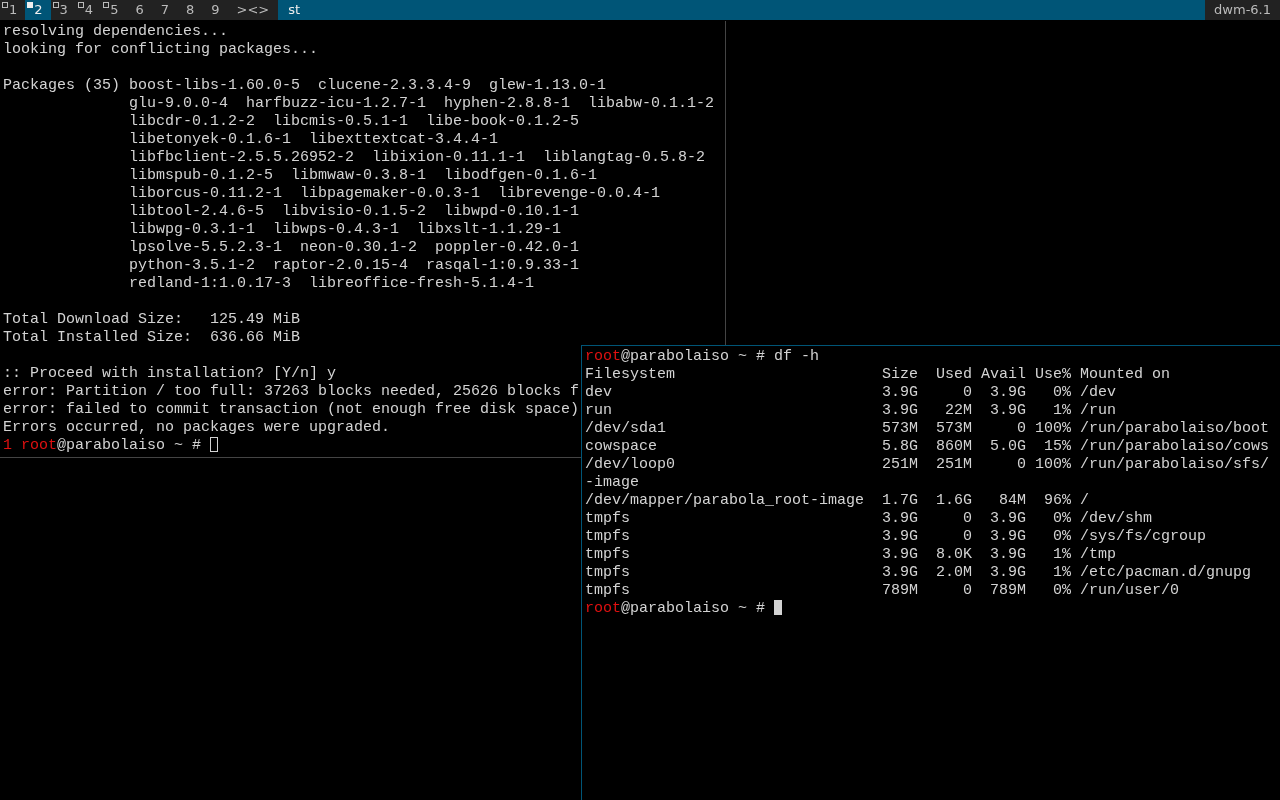 The height and width of the screenshot is (800, 1280). What do you see at coordinates (170, 374) in the screenshot?
I see `terminal-line: :: Proceed with installation? [Y/n] y` at bounding box center [170, 374].